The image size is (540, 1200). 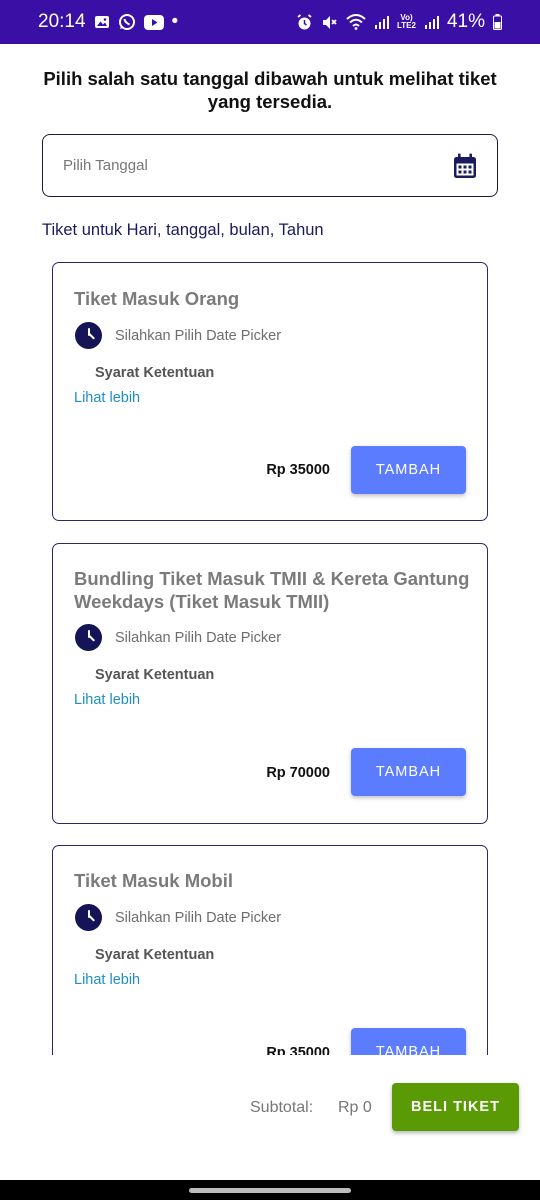 What do you see at coordinates (282, 1107) in the screenshot?
I see `subtotal-label: Subtotal:` at bounding box center [282, 1107].